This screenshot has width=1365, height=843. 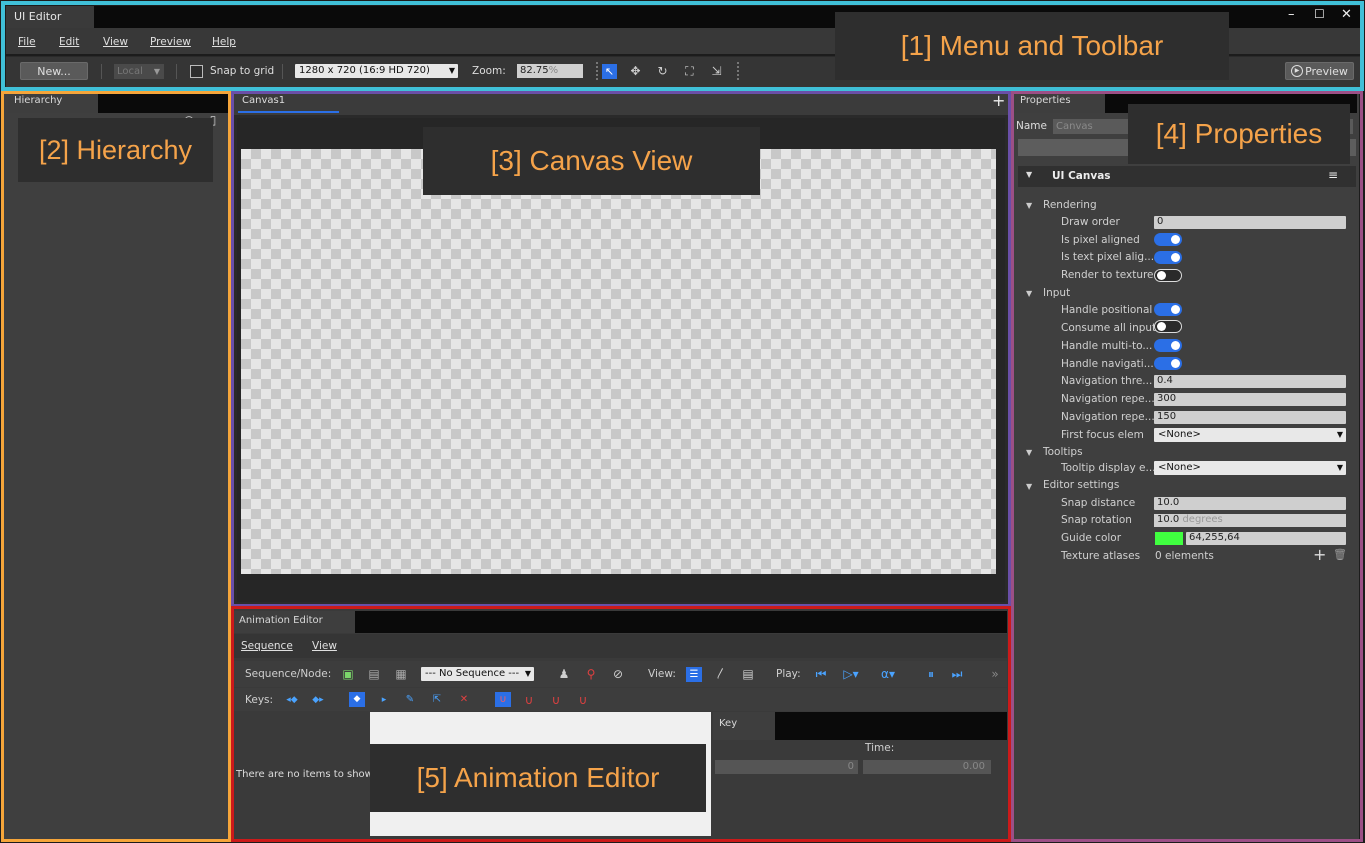 I want to click on minimize-icon: –, so click(x=1291, y=14).